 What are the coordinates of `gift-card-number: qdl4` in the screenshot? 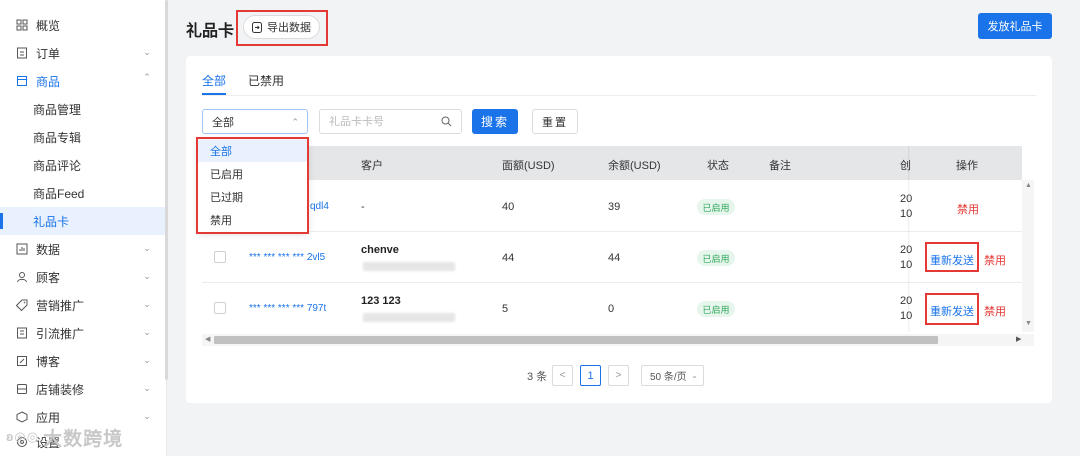 It's located at (319, 206).